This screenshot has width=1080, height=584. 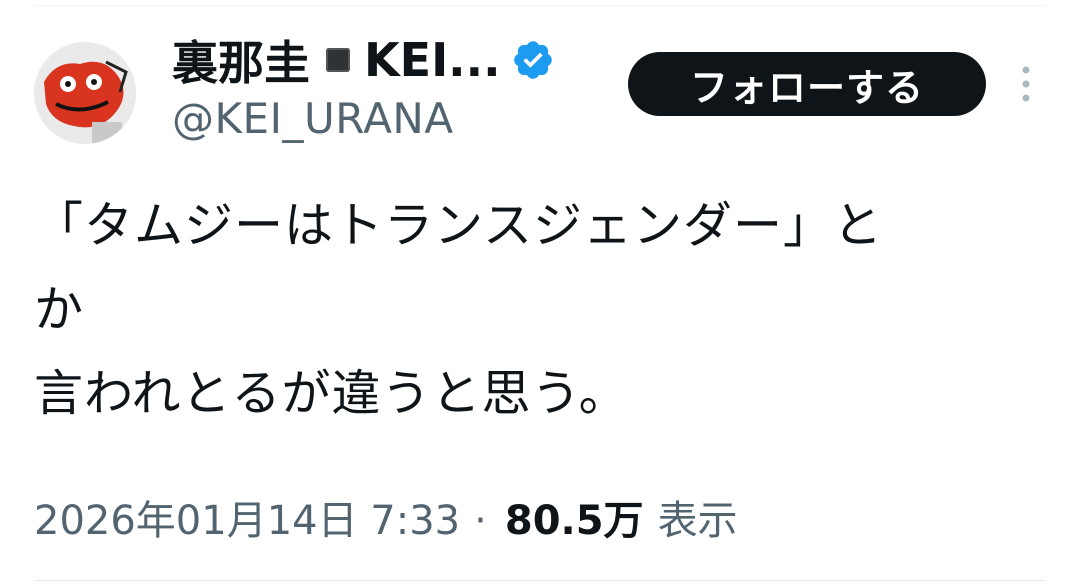 I want to click on tweet-meta: 2026年01月14日 7:33 · 80.5万 表示, so click(x=386, y=517).